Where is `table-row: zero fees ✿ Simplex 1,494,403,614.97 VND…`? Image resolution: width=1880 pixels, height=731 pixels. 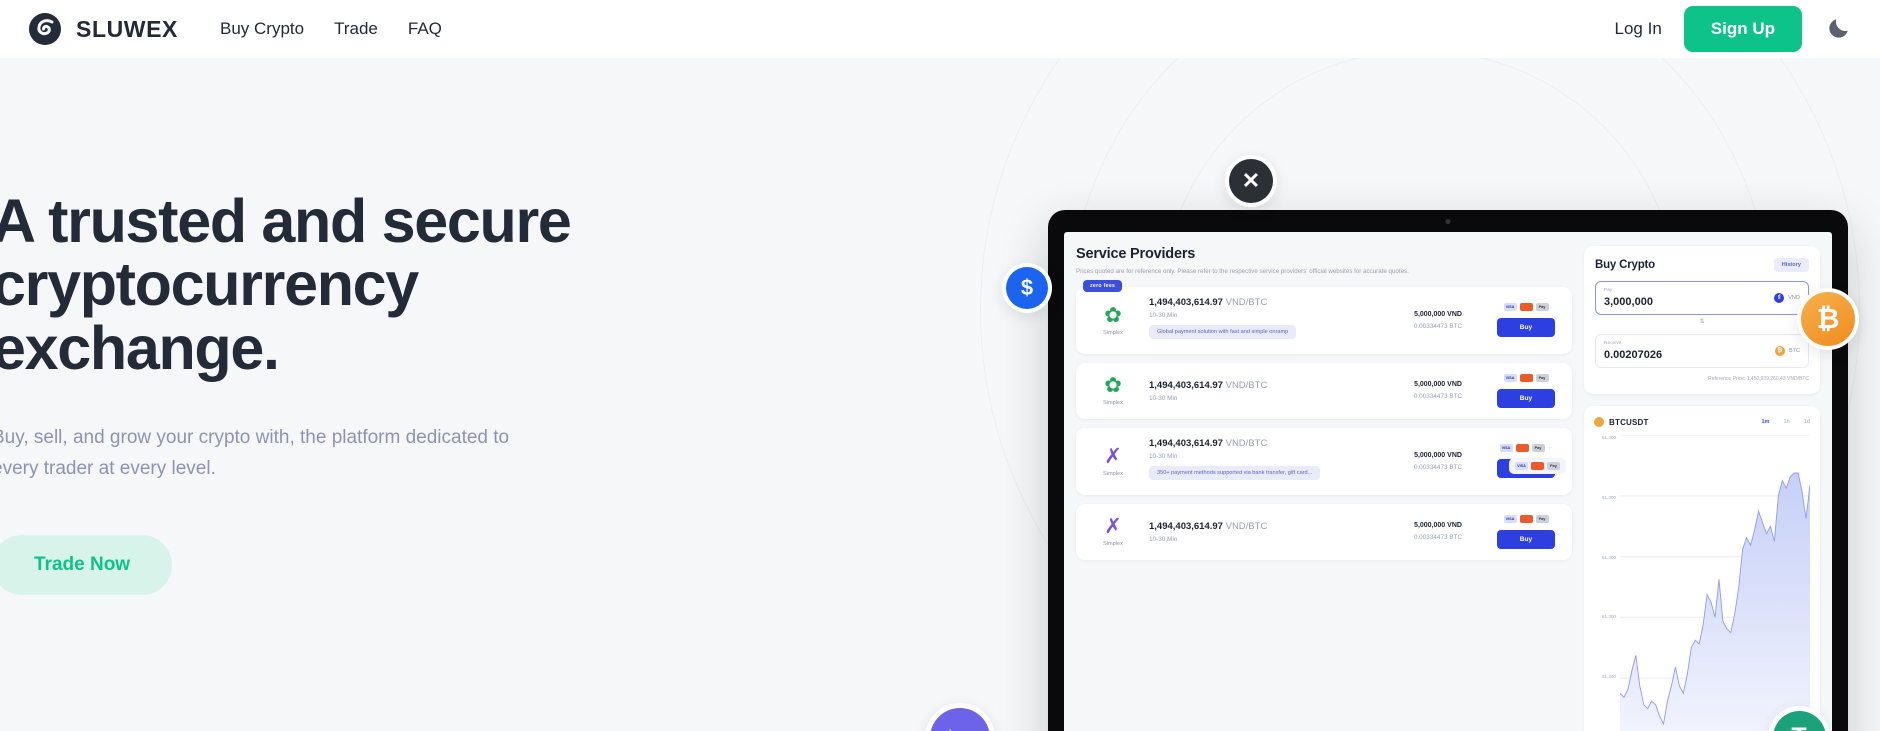
table-row: zero fees ✿ Simplex 1,494,403,614.97 VND… is located at coordinates (1324, 316).